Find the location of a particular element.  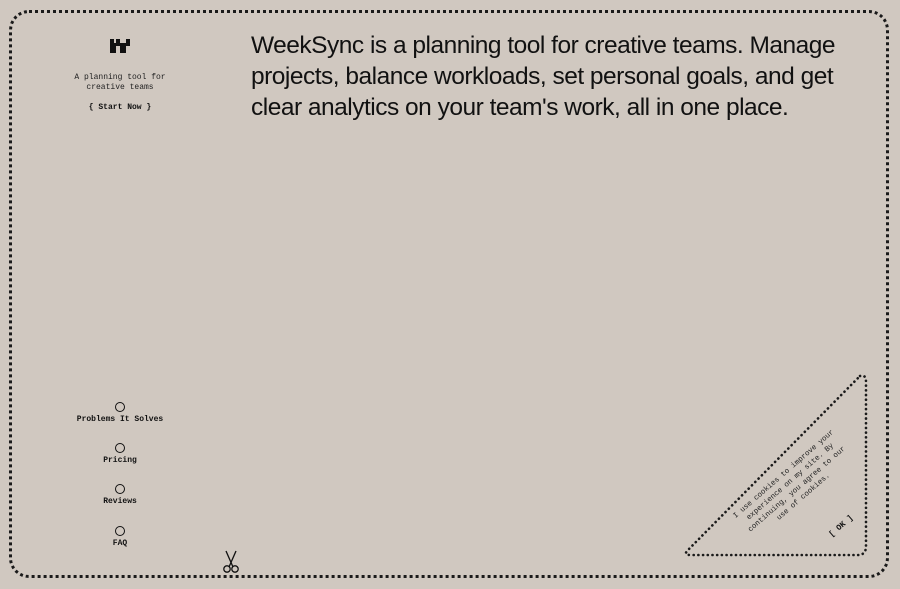

scissors-icon is located at coordinates (231, 561).